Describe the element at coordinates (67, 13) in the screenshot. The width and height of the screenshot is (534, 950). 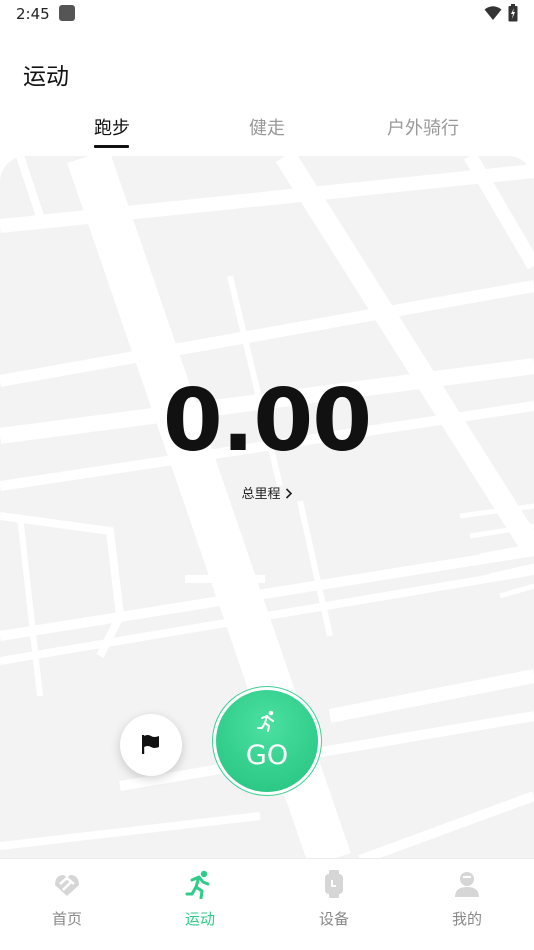
I see `notification-app-icon` at that location.